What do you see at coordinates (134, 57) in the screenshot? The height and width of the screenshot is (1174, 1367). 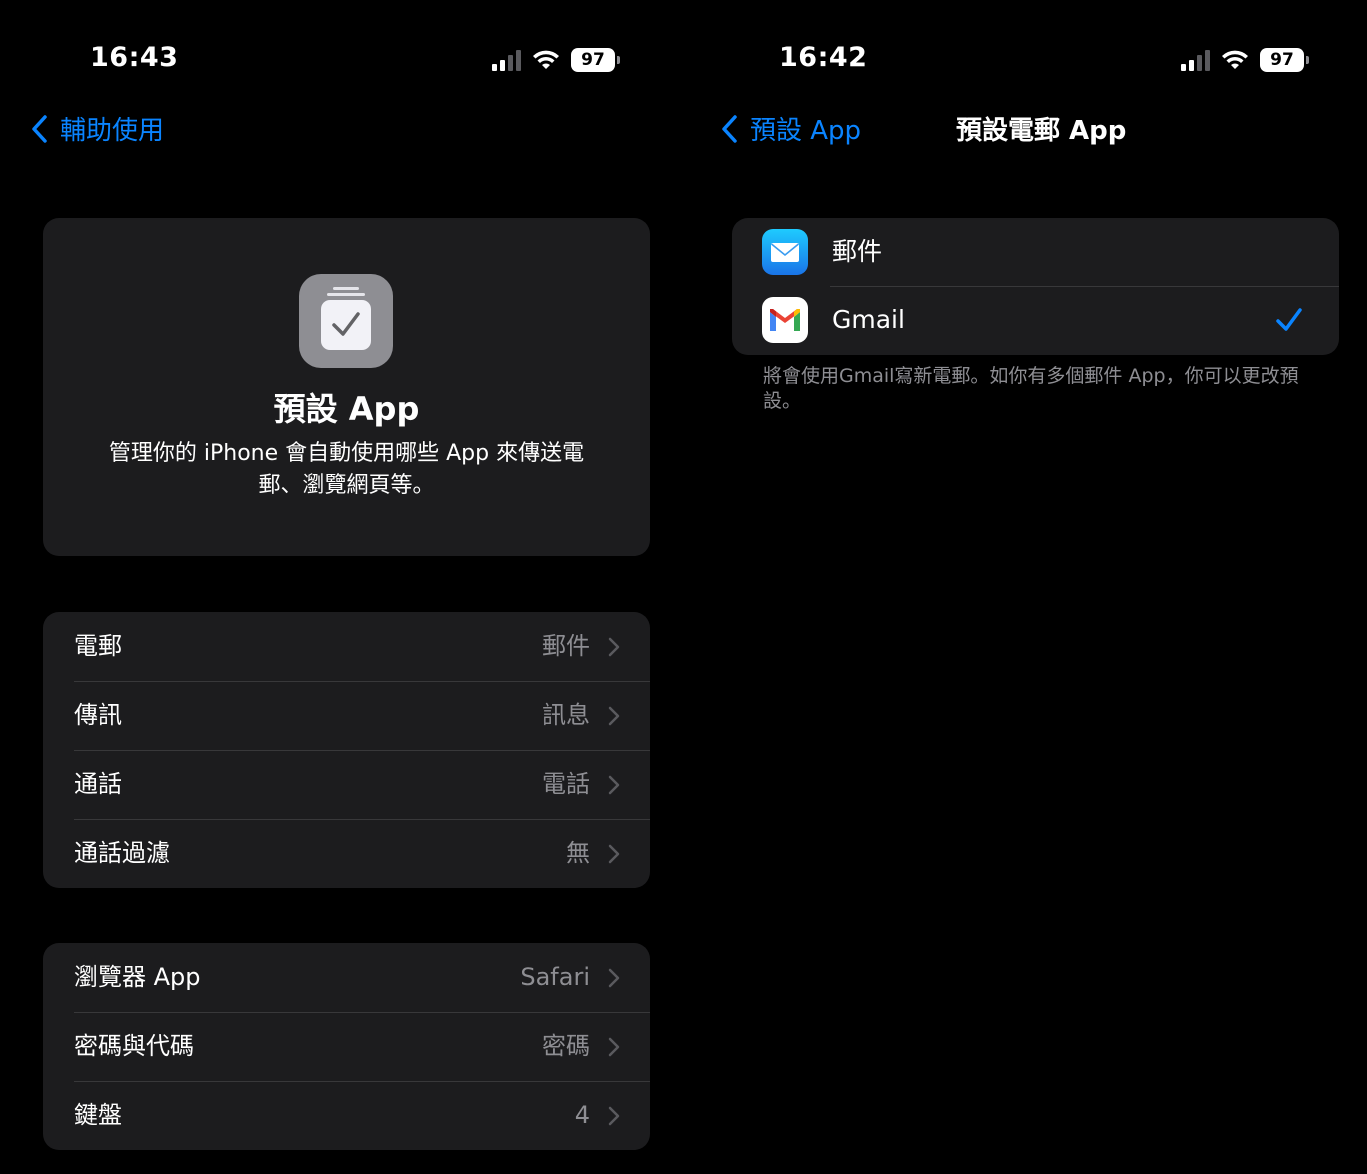 I see `status-time: 16:43` at bounding box center [134, 57].